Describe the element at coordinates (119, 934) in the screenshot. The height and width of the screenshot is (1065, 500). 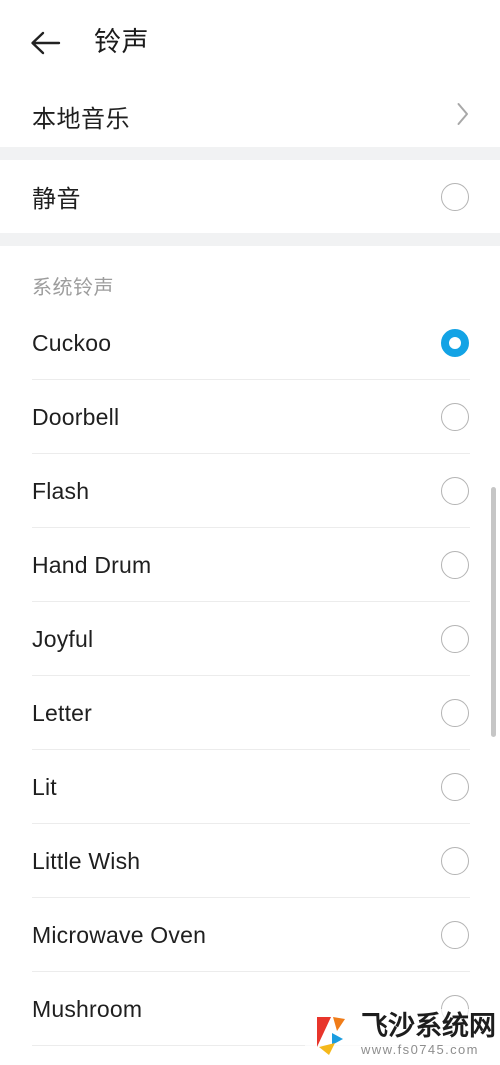
I see `ringtone-label: Microwave Oven` at that location.